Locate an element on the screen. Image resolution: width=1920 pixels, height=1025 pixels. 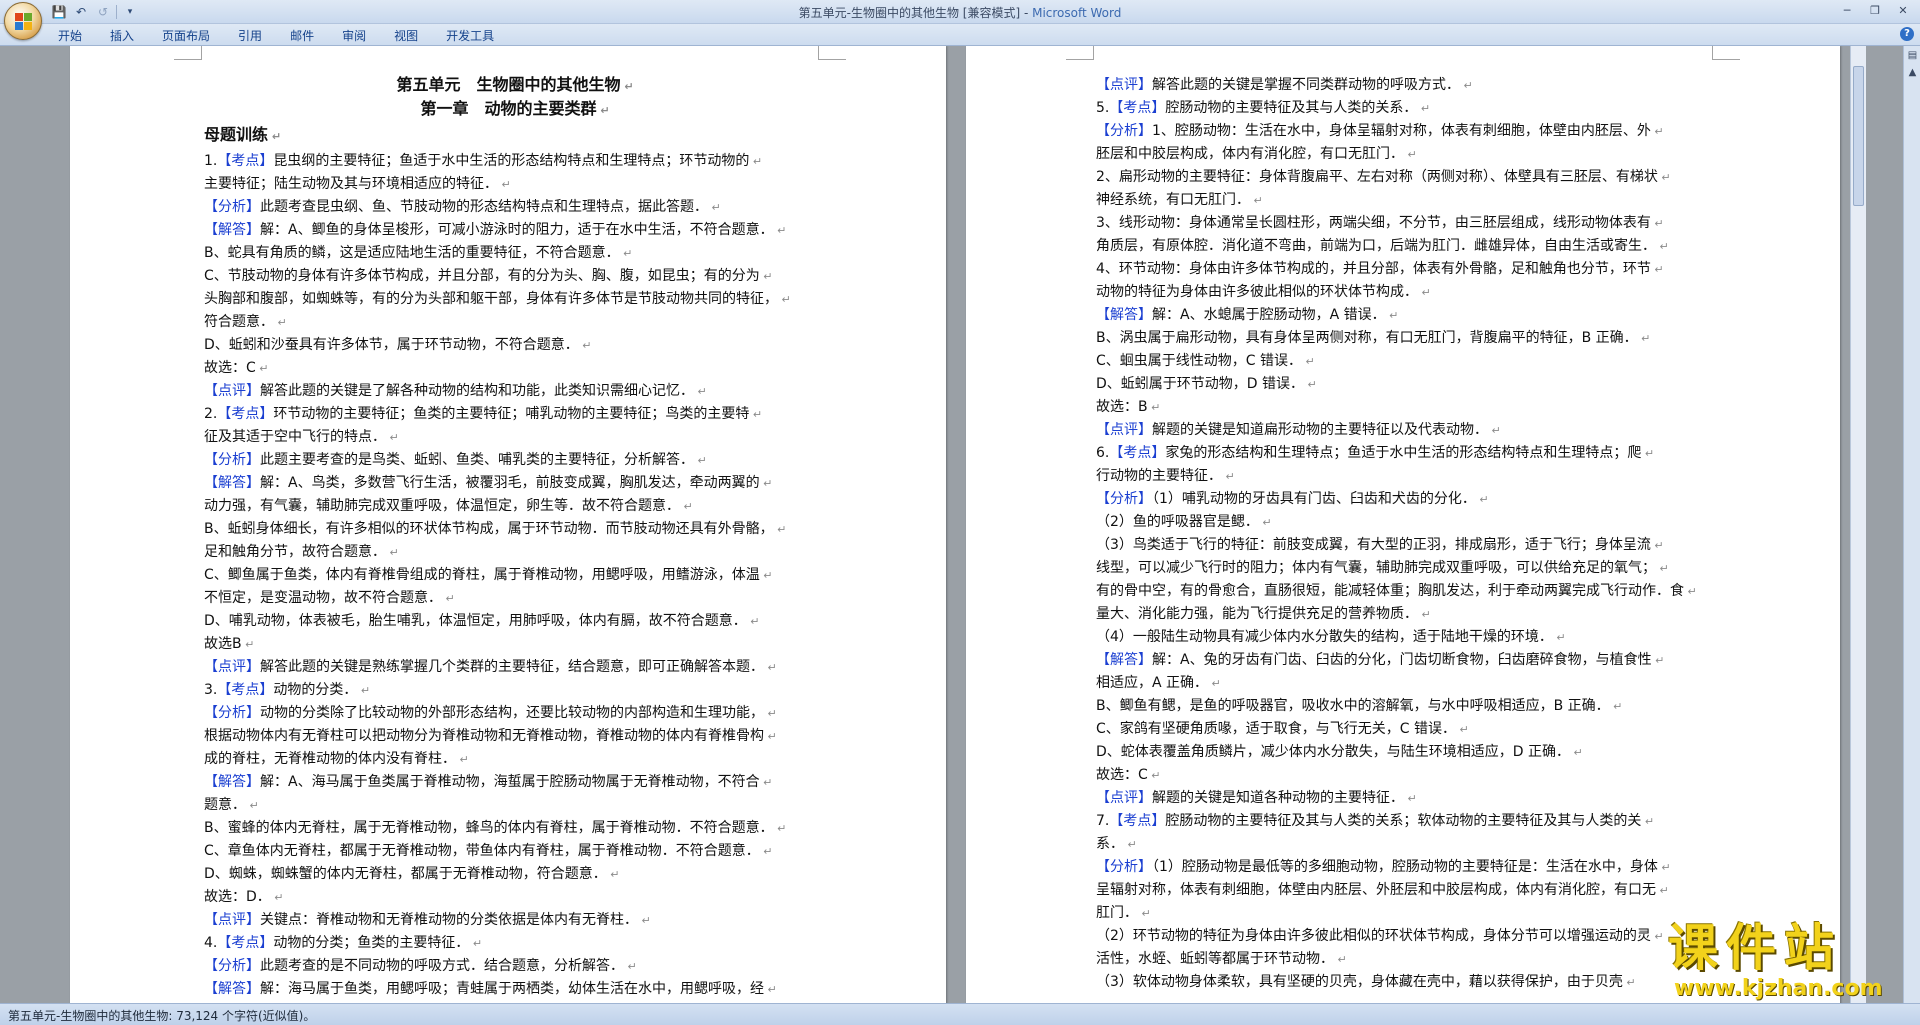
document-line: 【分析】此题考查的是不同动物的呼吸方式．结合题意，分析解答． ↵ is located at coordinates (515, 966).